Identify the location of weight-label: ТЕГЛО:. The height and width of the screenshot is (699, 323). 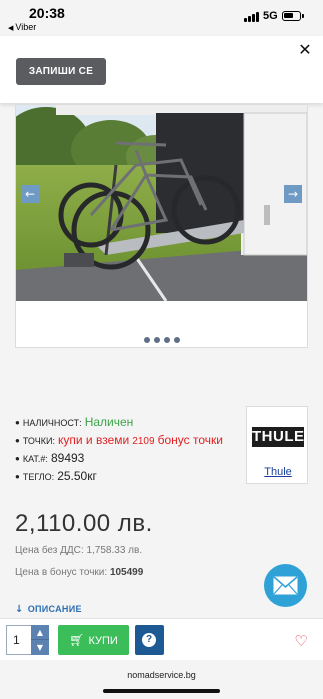
(38, 477).